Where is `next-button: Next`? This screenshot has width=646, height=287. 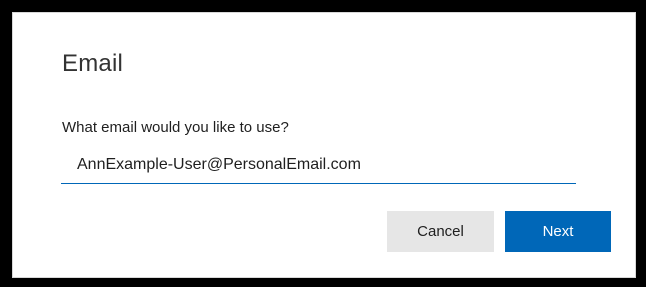 next-button: Next is located at coordinates (558, 231).